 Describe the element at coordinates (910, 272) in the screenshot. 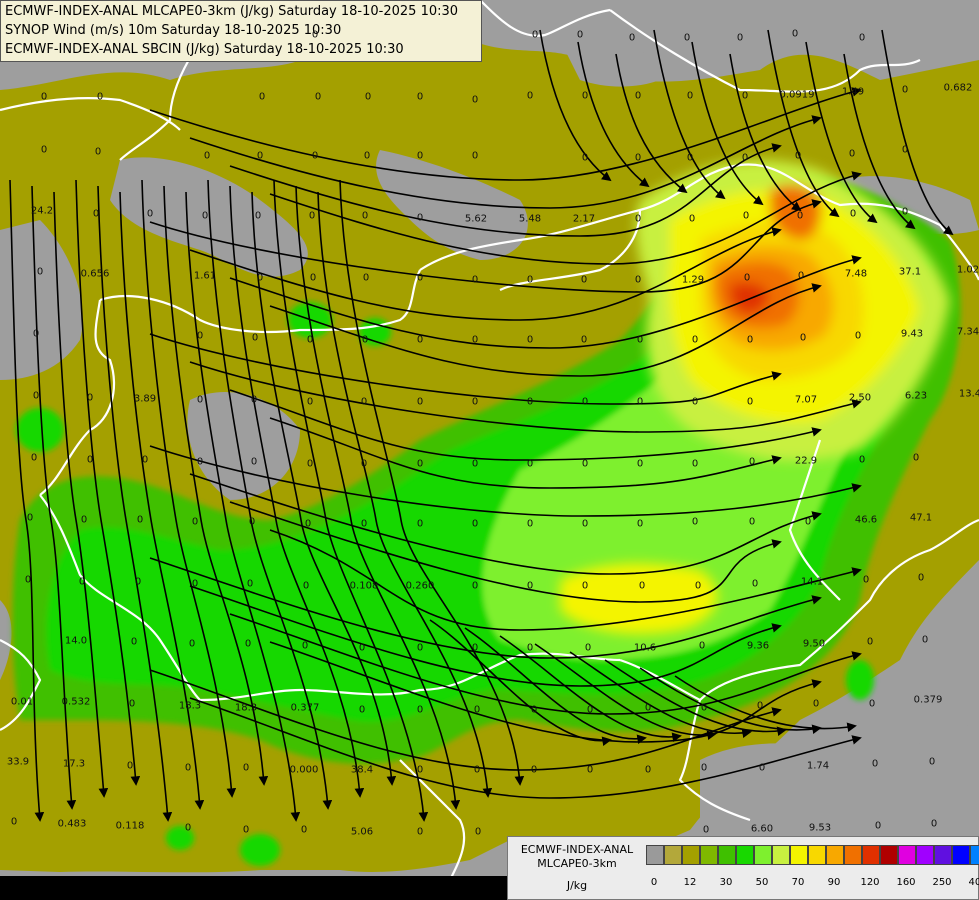

I see `grid-value-label: 37.1` at that location.